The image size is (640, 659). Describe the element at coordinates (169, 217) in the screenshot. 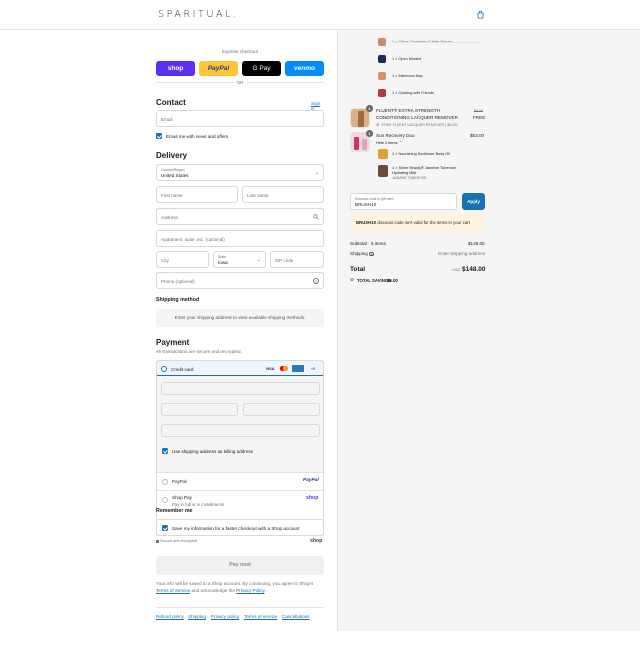

I see `address-placeholder: Address` at that location.